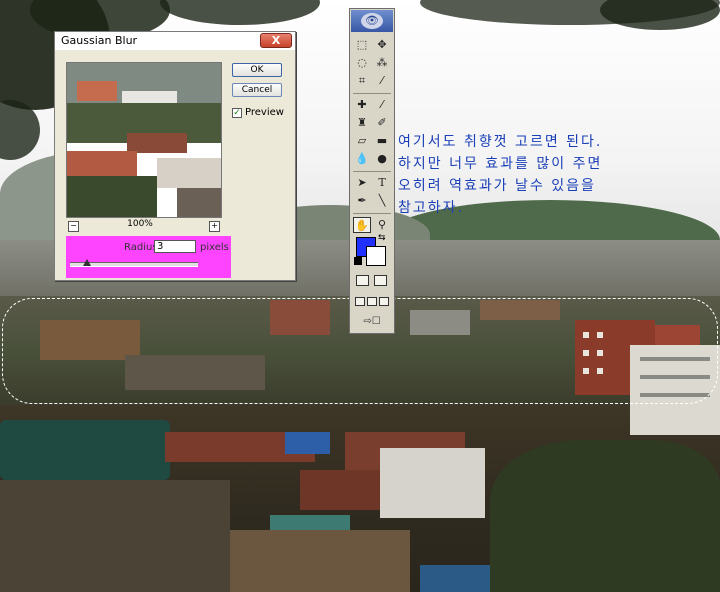  I want to click on dialog-title: Gaussian Blur, so click(175, 41).